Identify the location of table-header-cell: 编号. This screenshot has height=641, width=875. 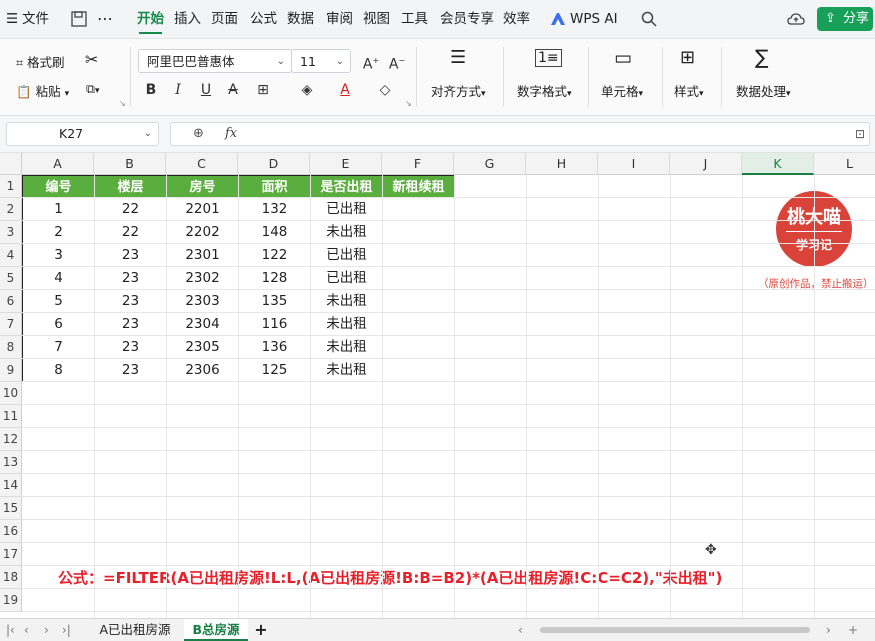
(58, 186).